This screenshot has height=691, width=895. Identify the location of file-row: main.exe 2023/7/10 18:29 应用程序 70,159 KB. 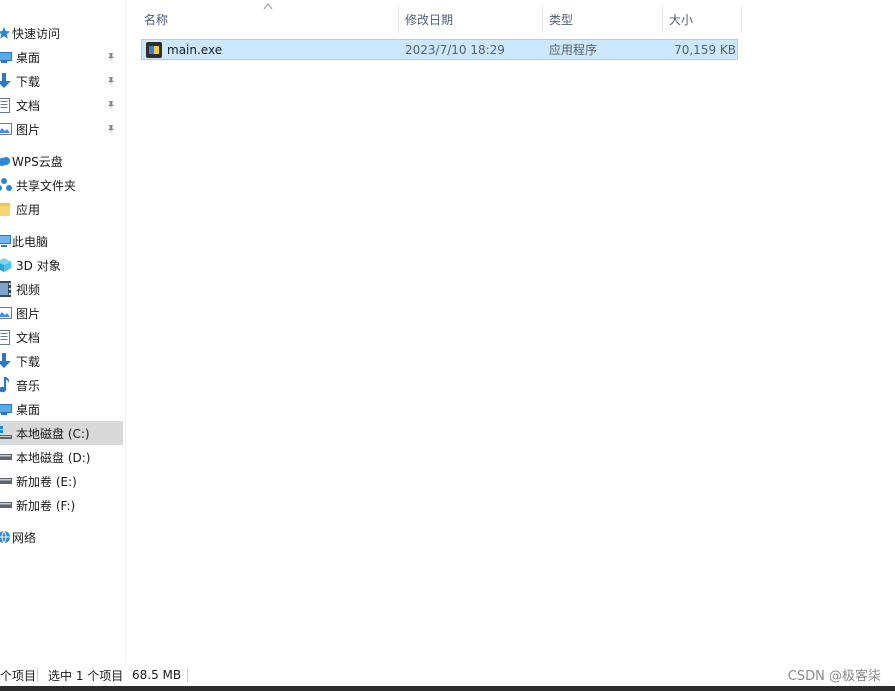
(439, 49).